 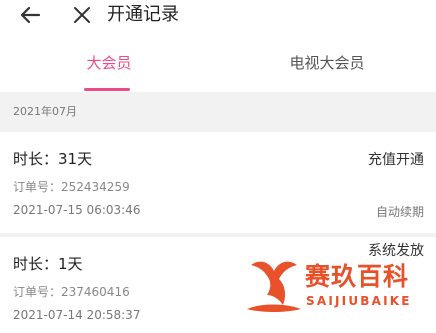 I want to click on record-order-number: 订单号：237460416, so click(x=71, y=292).